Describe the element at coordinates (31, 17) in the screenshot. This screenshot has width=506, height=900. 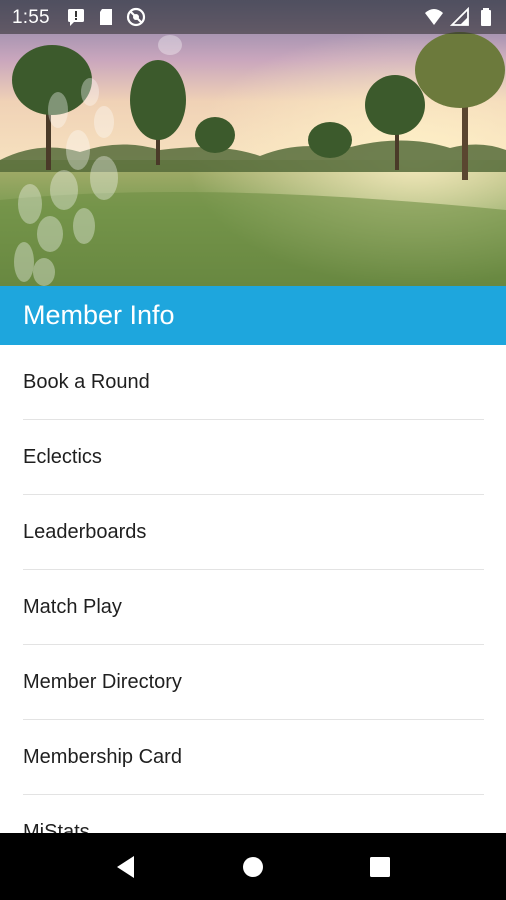
I see `status-time: 1:55` at that location.